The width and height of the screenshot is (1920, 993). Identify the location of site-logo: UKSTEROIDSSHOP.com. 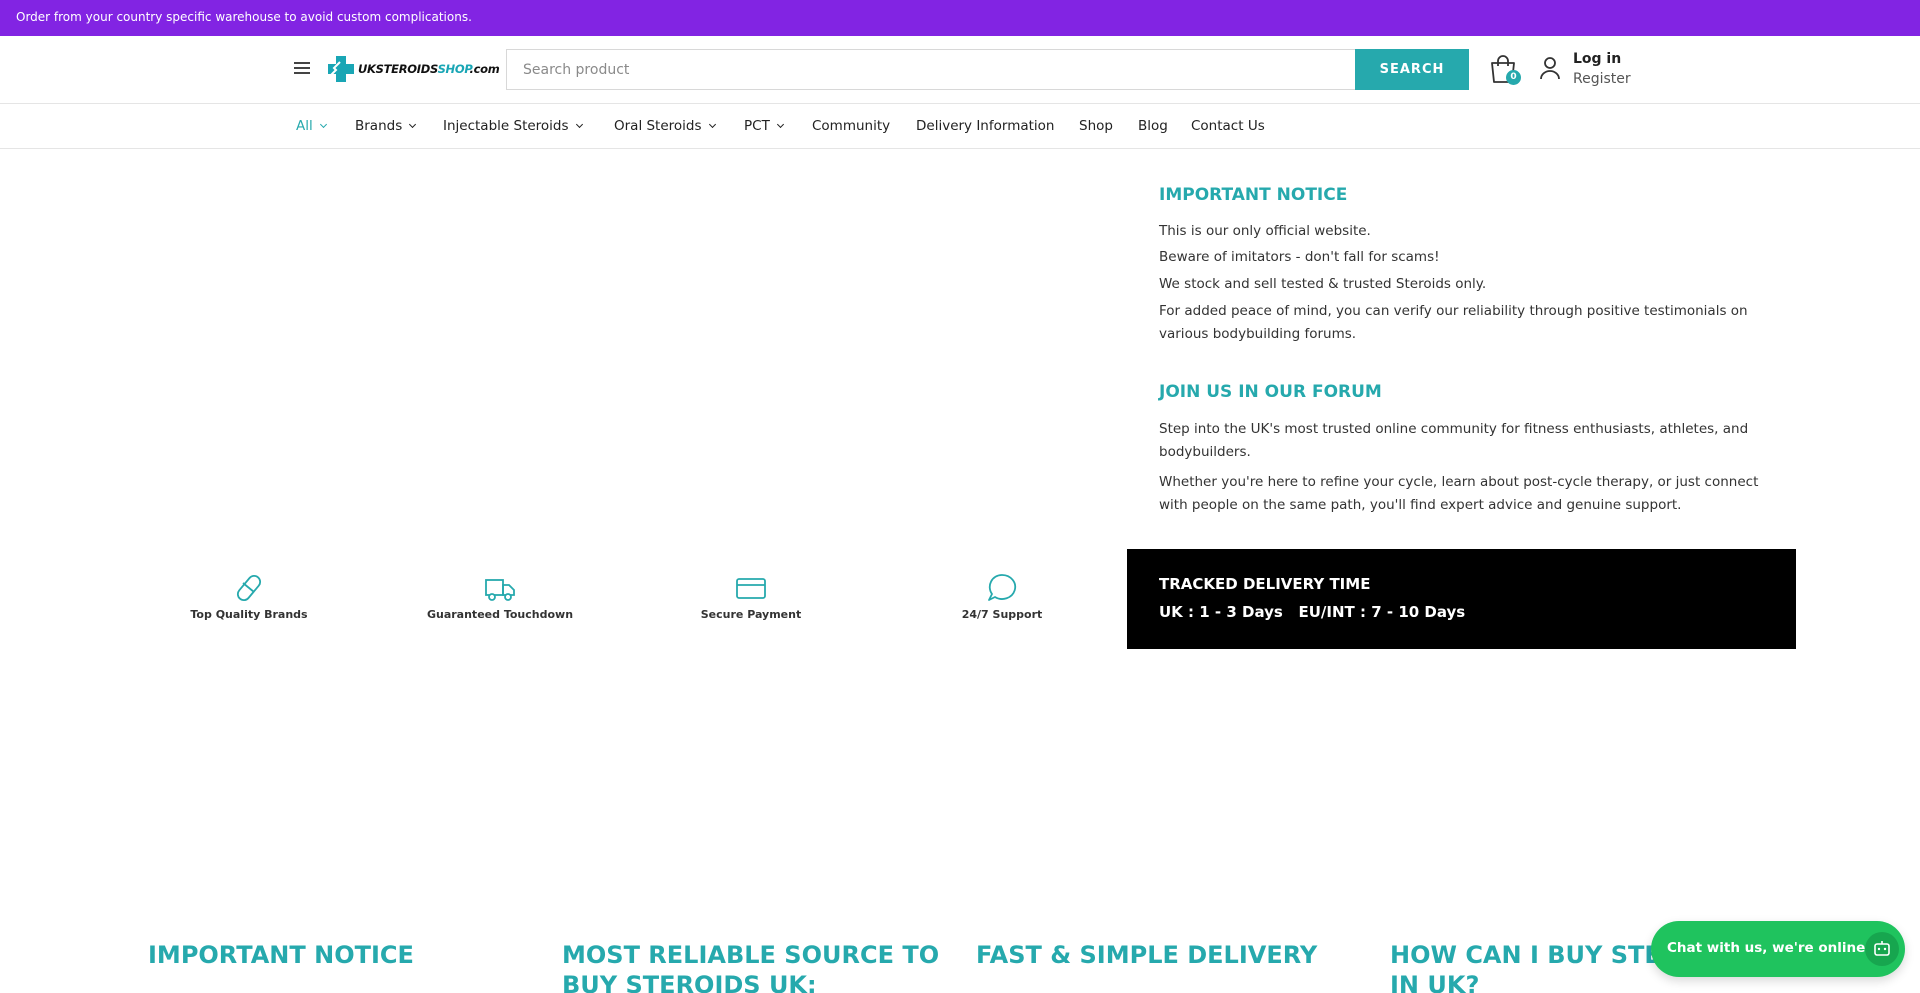
(413, 69).